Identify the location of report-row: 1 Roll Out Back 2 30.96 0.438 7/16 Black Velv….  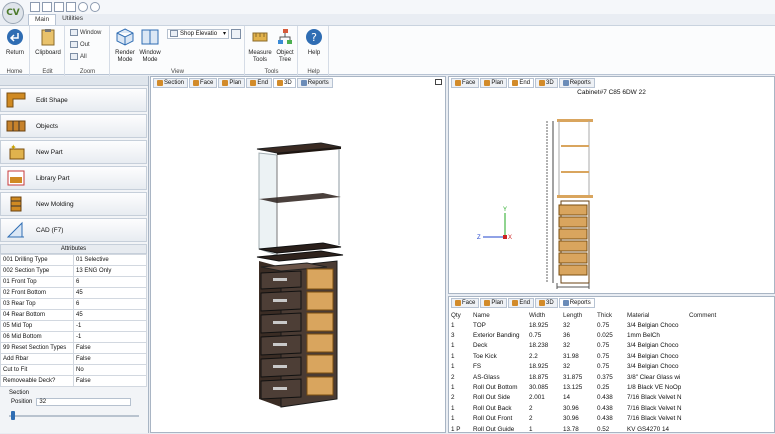
(612, 408).